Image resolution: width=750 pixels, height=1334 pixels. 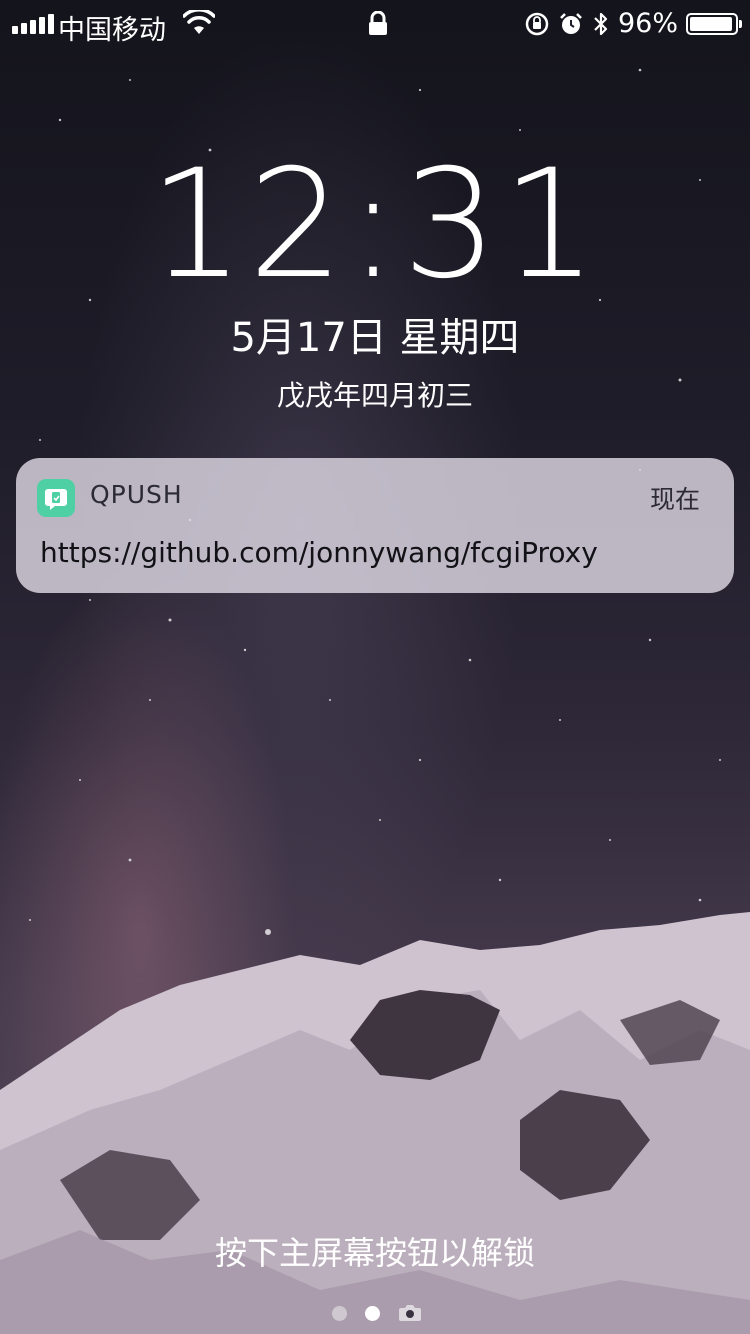 I want to click on wifi-icon, so click(x=199, y=22).